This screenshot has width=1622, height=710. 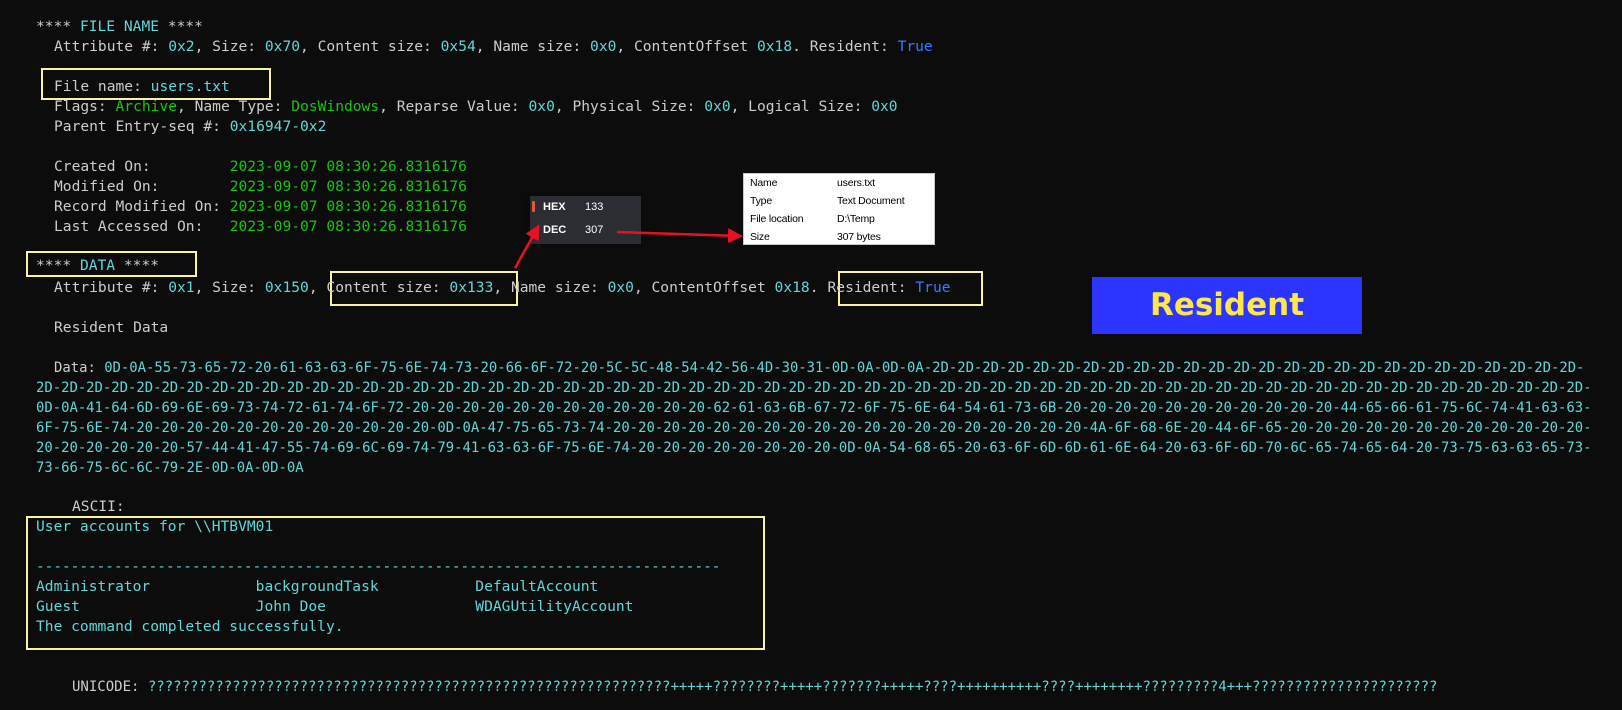 I want to click on ascii-line: User accounts for \\HTBVM01, so click(x=155, y=526).